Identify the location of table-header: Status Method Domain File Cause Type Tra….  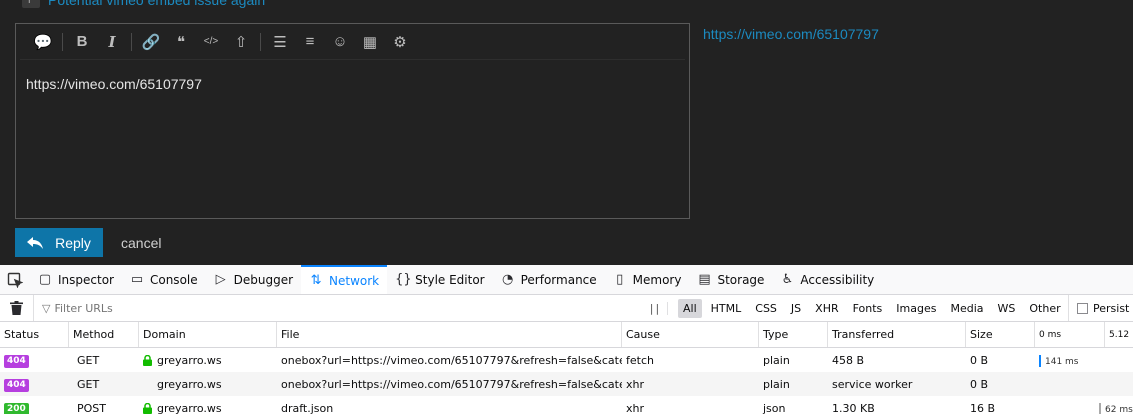
(566, 335).